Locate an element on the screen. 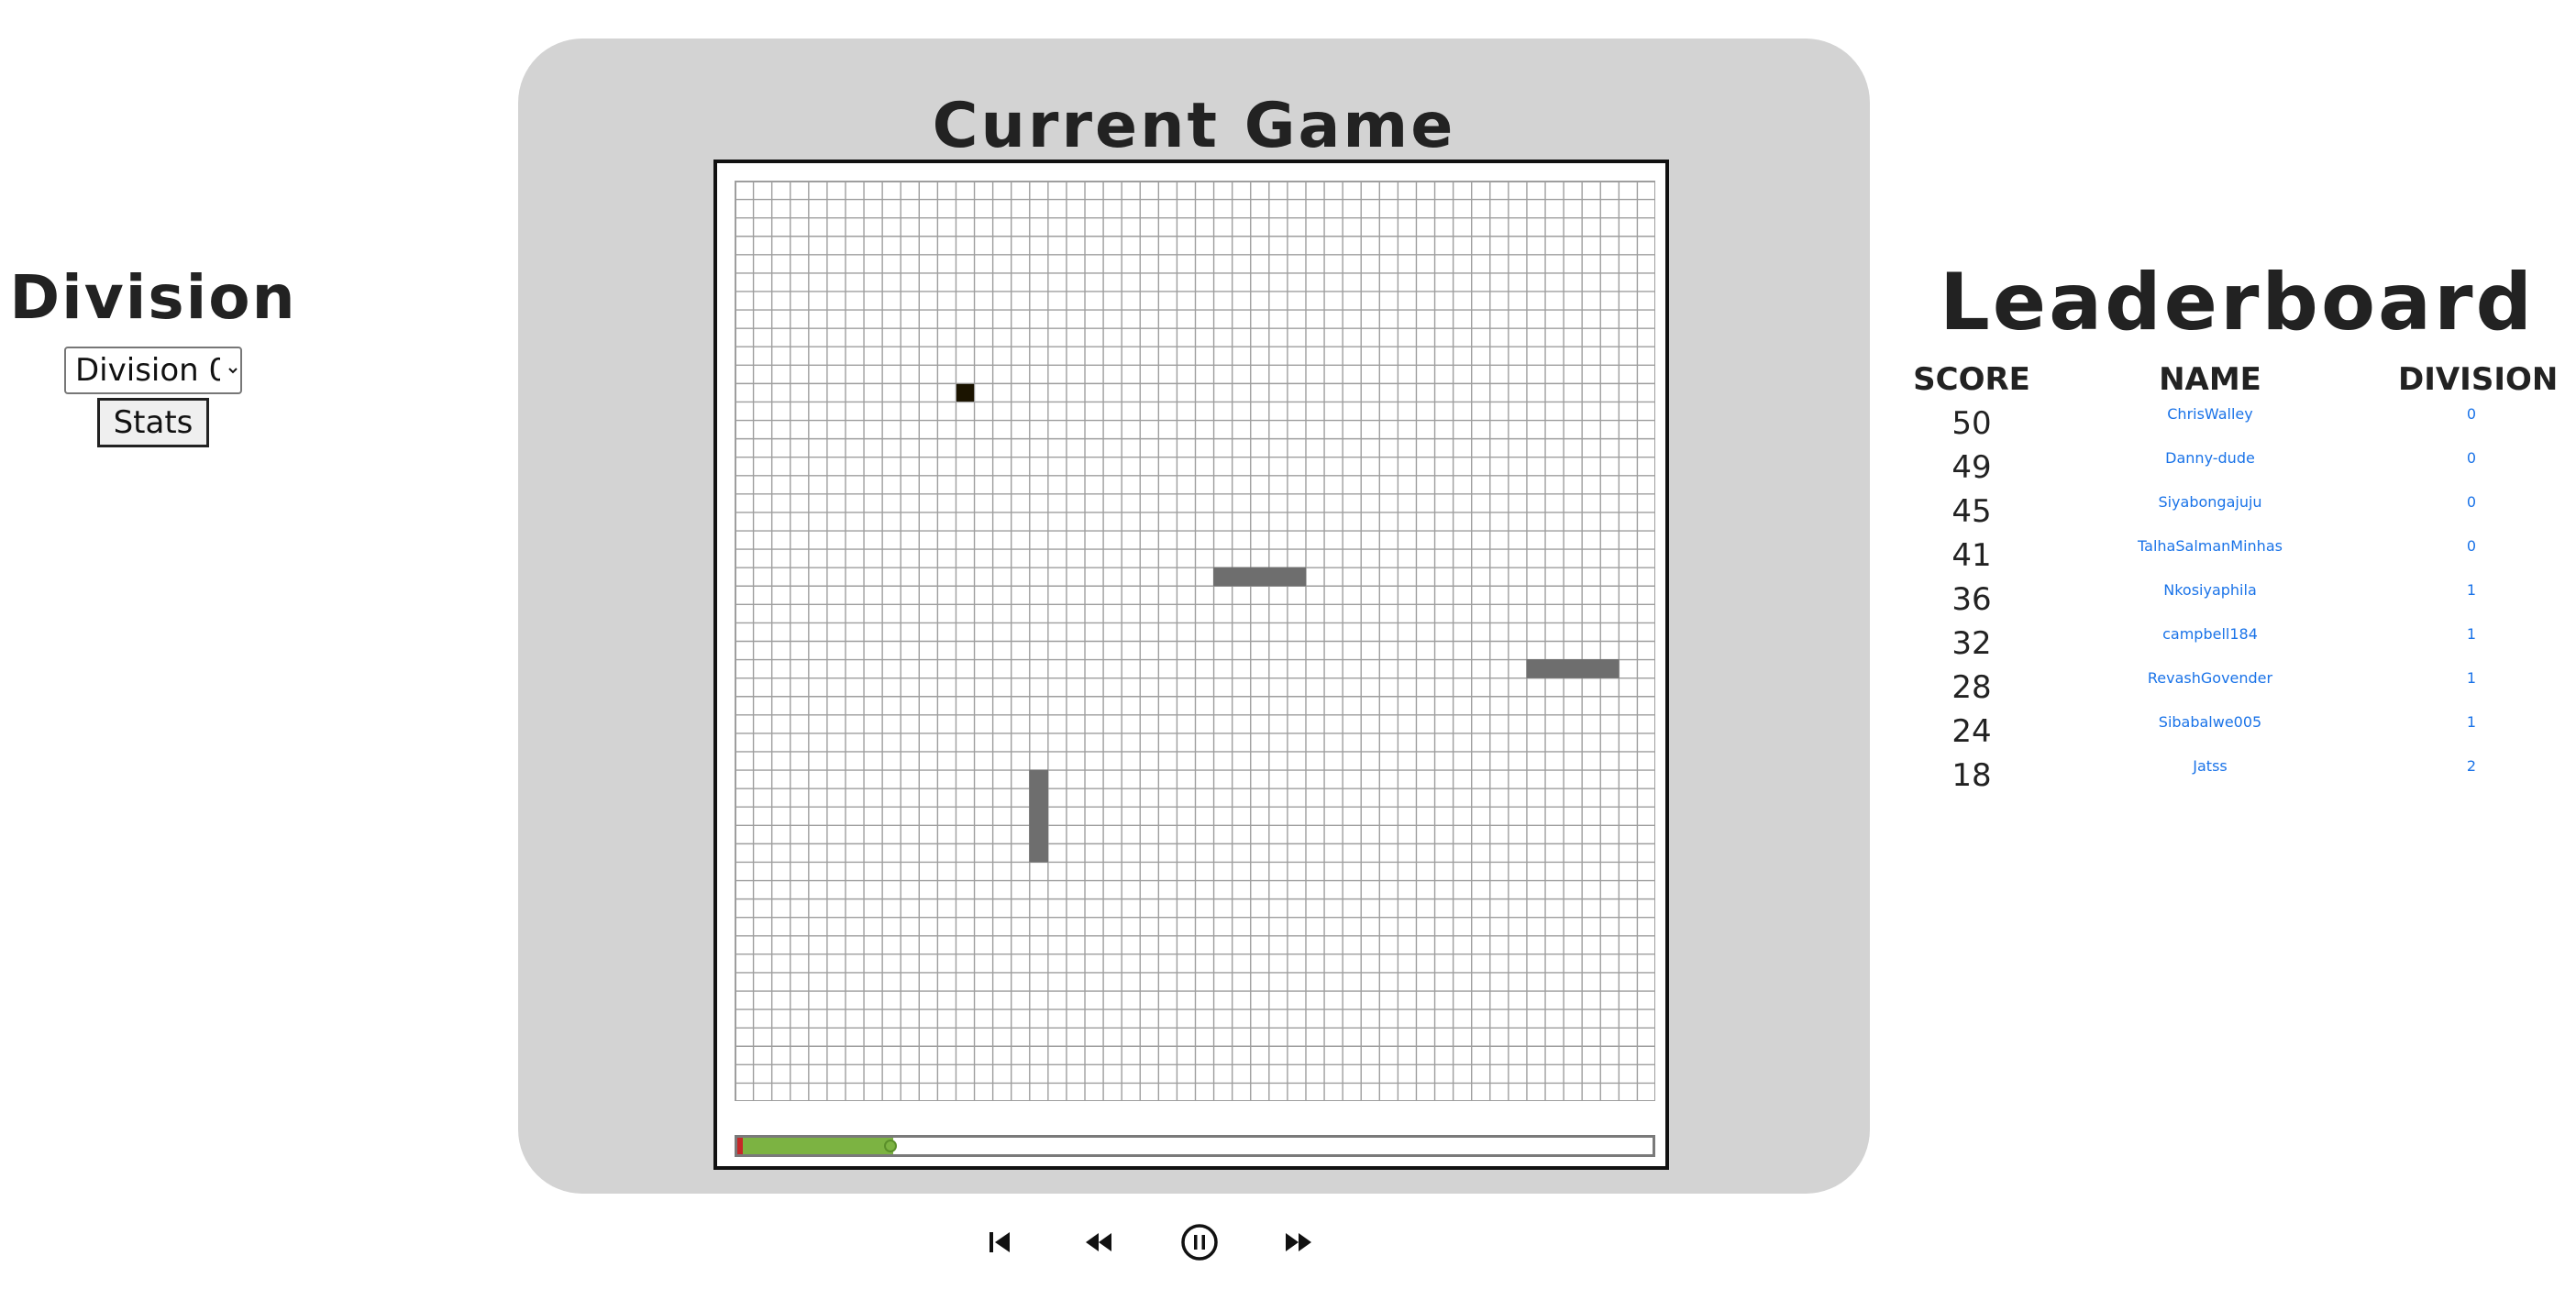  progress-fill is located at coordinates (815, 1146).